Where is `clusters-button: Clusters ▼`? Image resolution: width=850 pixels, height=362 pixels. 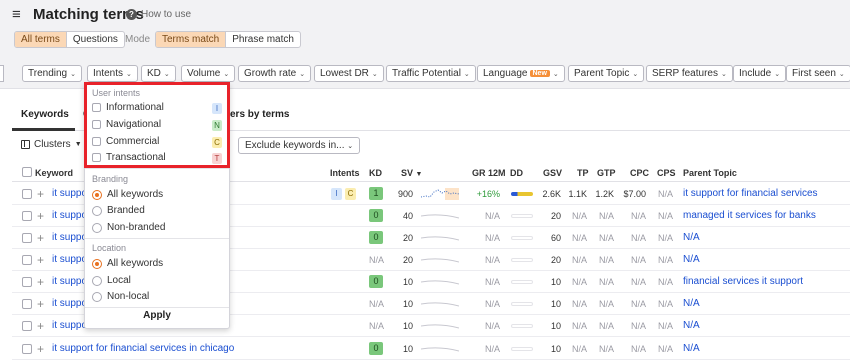
clusters-button: Clusters ▼ is located at coordinates (51, 144).